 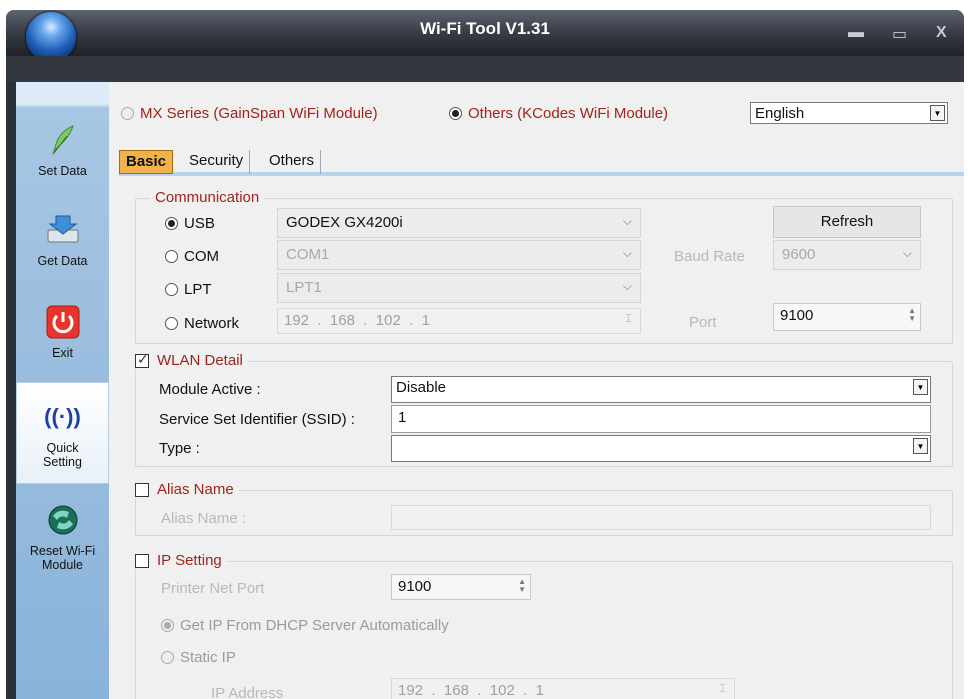 What do you see at coordinates (63, 230) in the screenshot?
I see `download-drive-icon` at bounding box center [63, 230].